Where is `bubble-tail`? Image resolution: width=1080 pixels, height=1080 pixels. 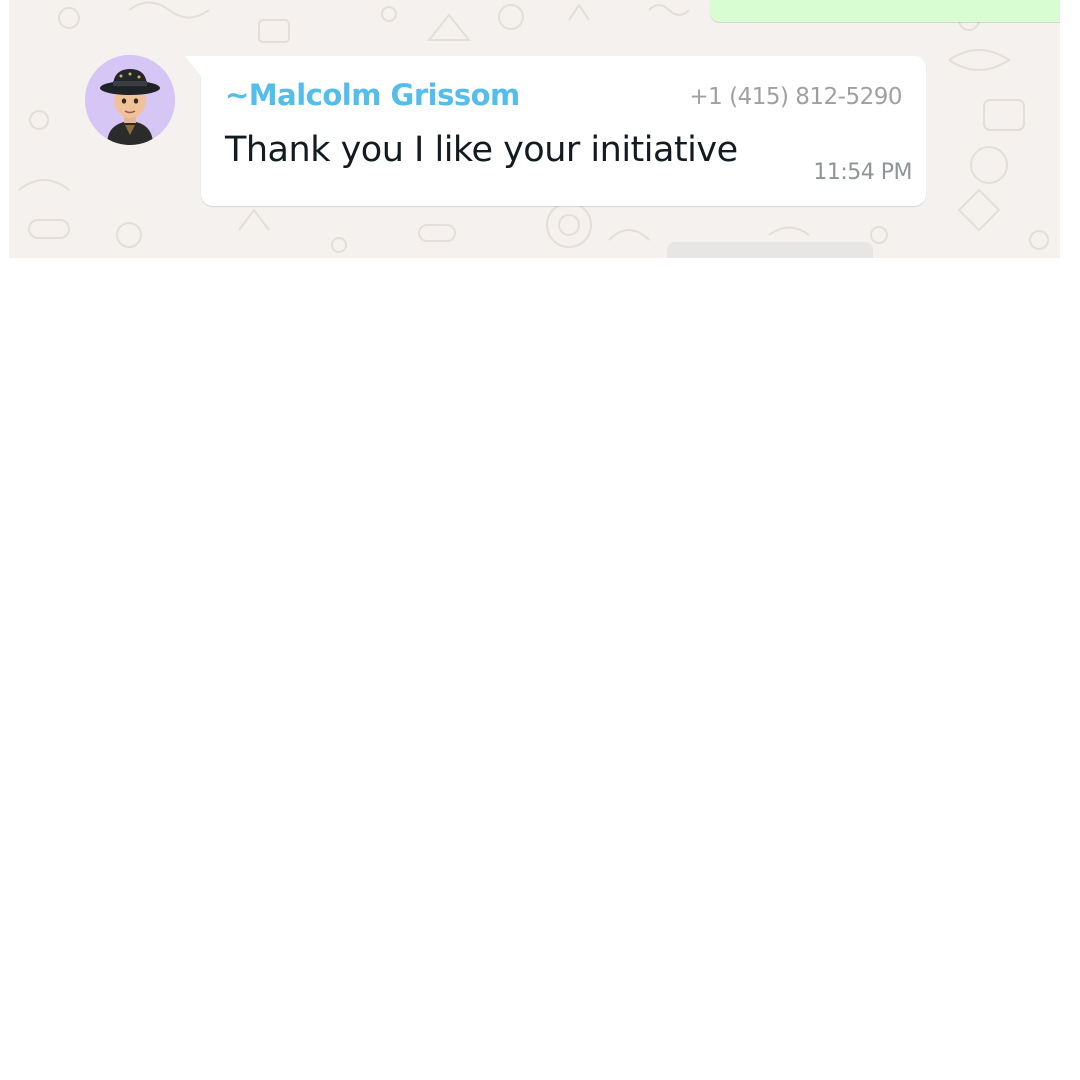
bubble-tail is located at coordinates (193, 66).